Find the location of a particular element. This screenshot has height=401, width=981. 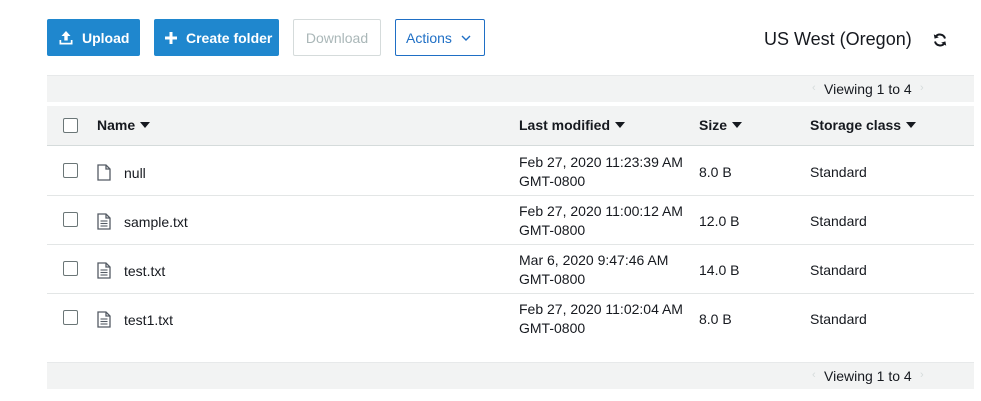

region-label: US West (Oregon) is located at coordinates (838, 39).